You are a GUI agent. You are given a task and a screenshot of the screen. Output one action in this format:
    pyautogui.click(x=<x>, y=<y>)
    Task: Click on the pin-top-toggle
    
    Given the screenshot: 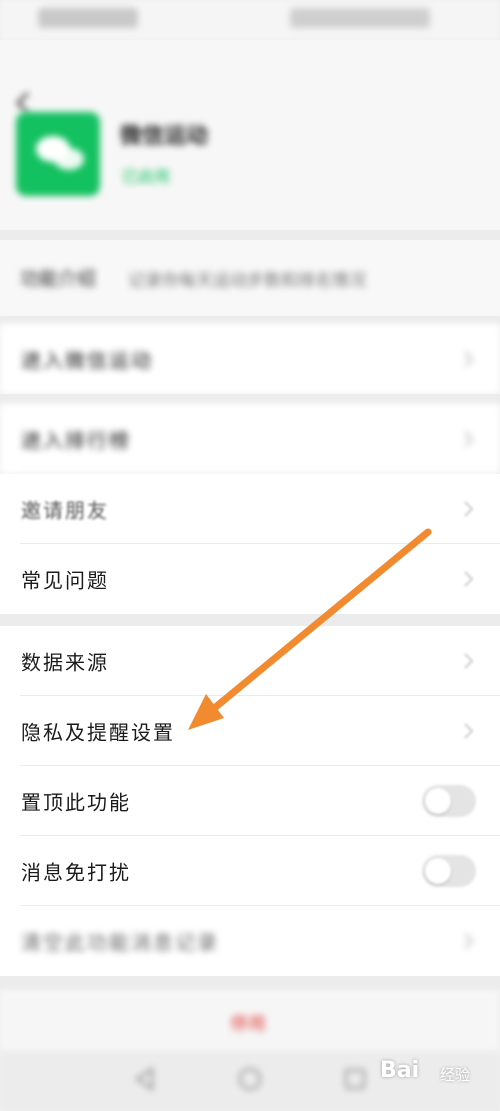 What is the action you would take?
    pyautogui.click(x=449, y=801)
    